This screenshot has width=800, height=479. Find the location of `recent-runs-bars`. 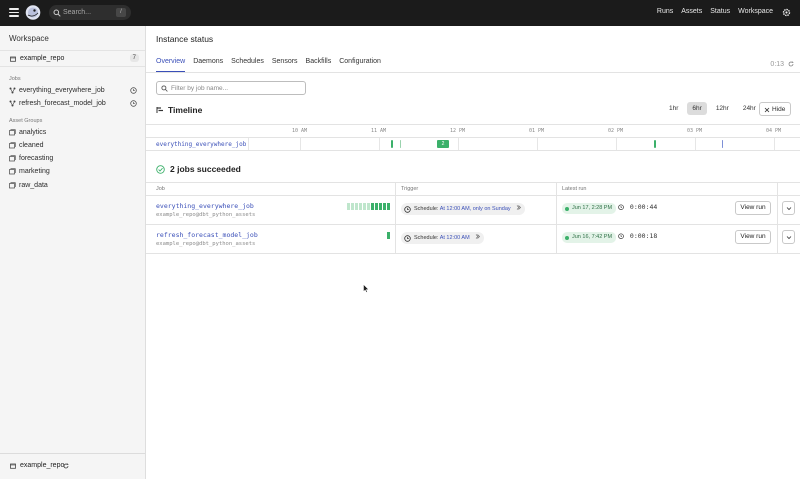

recent-runs-bars is located at coordinates (388, 235).